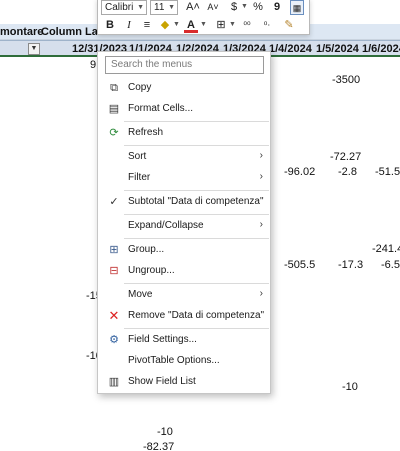 The height and width of the screenshot is (451, 400). I want to click on remove-x-icon: ✕, so click(114, 315).